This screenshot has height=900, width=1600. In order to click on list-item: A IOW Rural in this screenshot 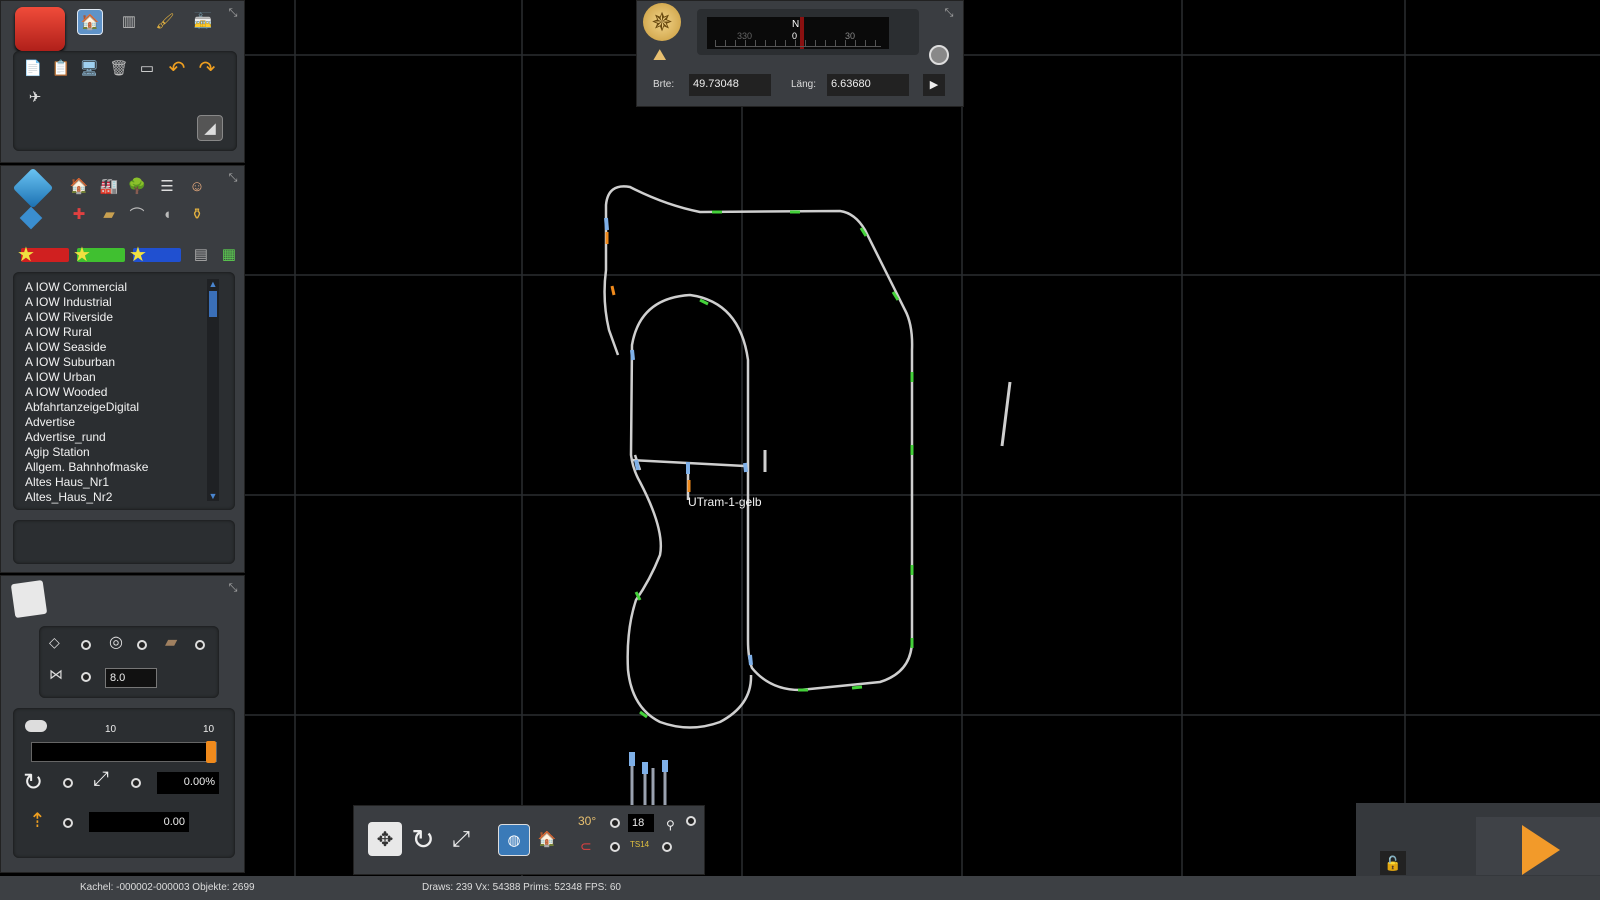, I will do `click(115, 332)`.